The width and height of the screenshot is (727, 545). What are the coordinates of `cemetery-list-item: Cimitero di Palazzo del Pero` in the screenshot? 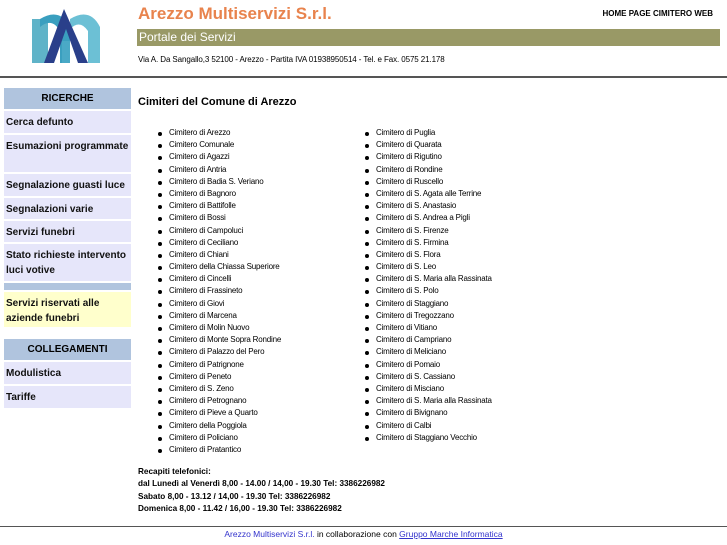 It's located at (219, 352).